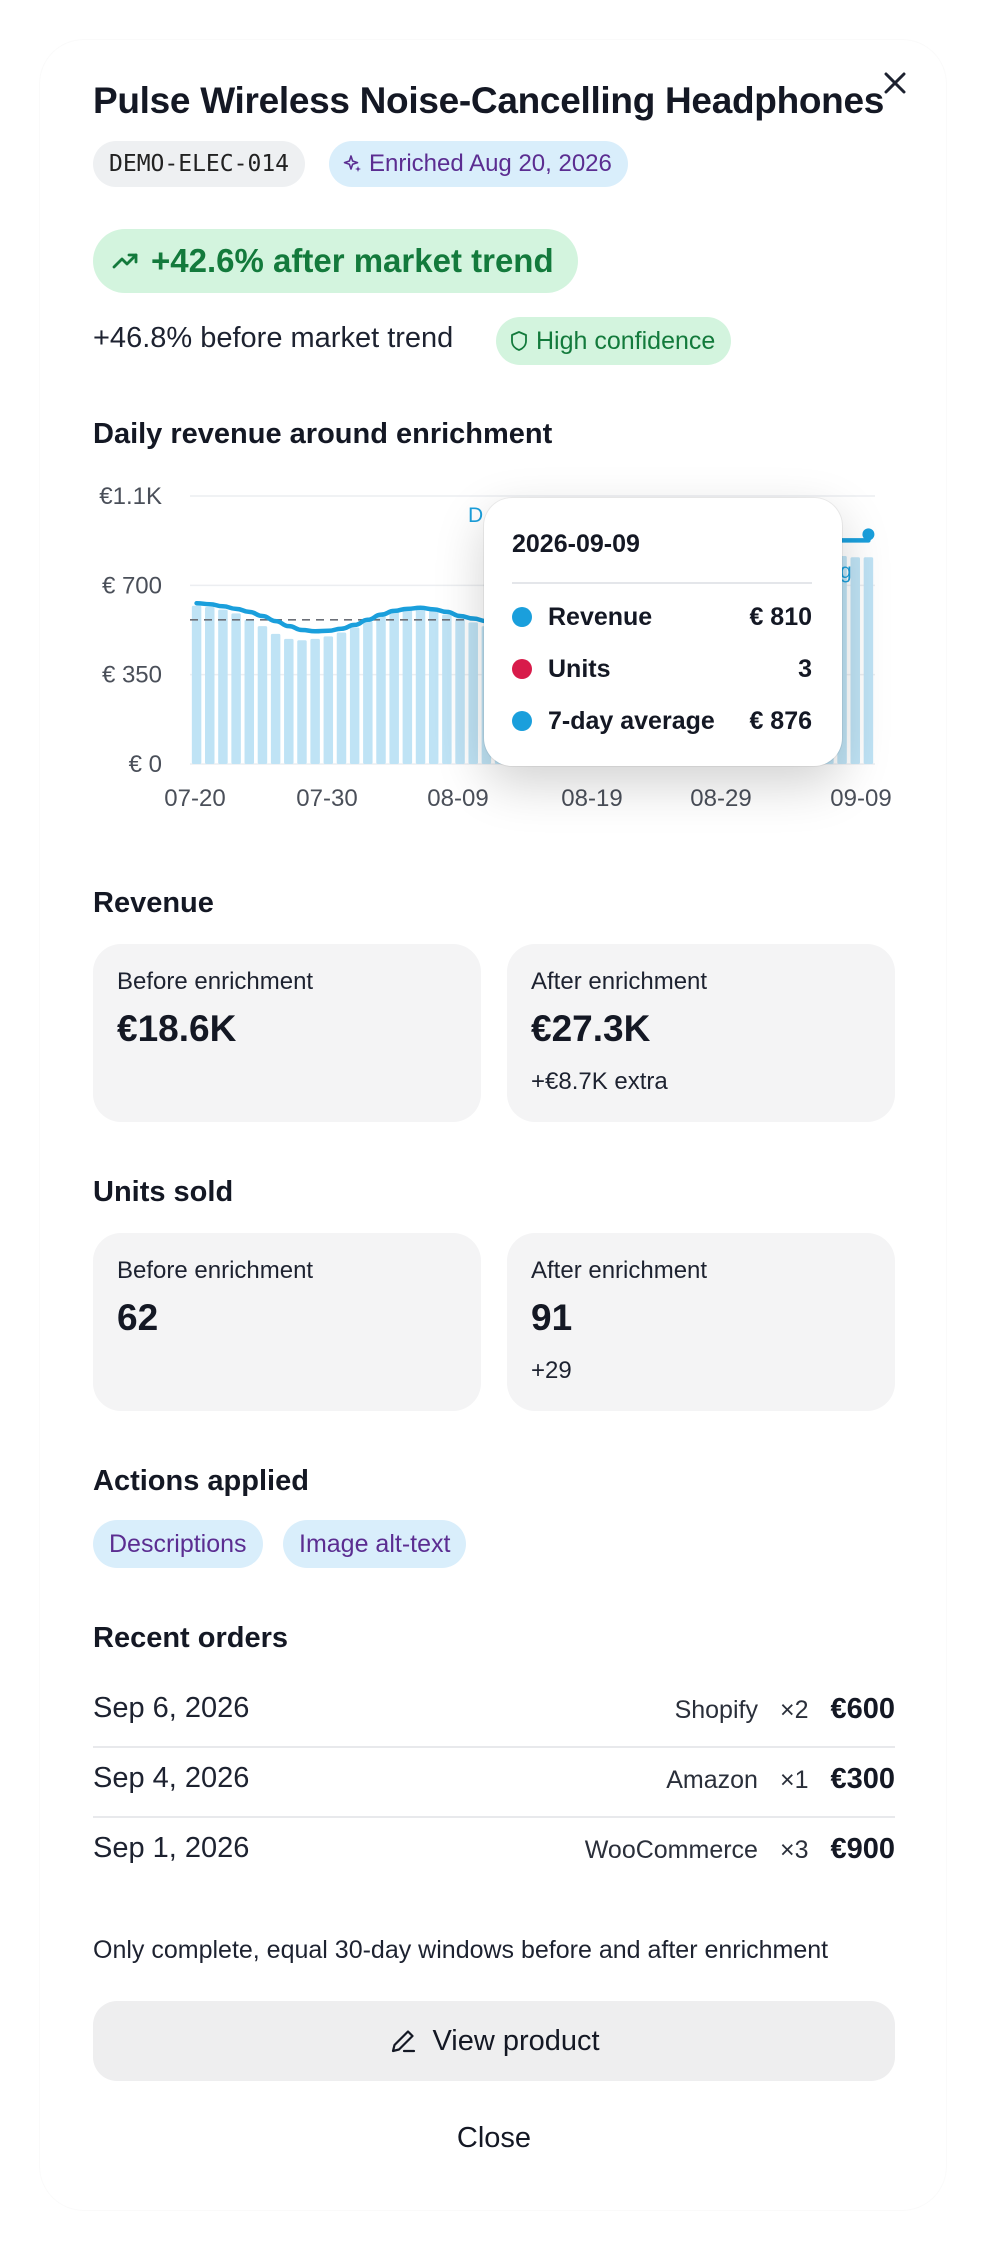  What do you see at coordinates (591, 798) in the screenshot?
I see `x-tick-label: 08-19` at bounding box center [591, 798].